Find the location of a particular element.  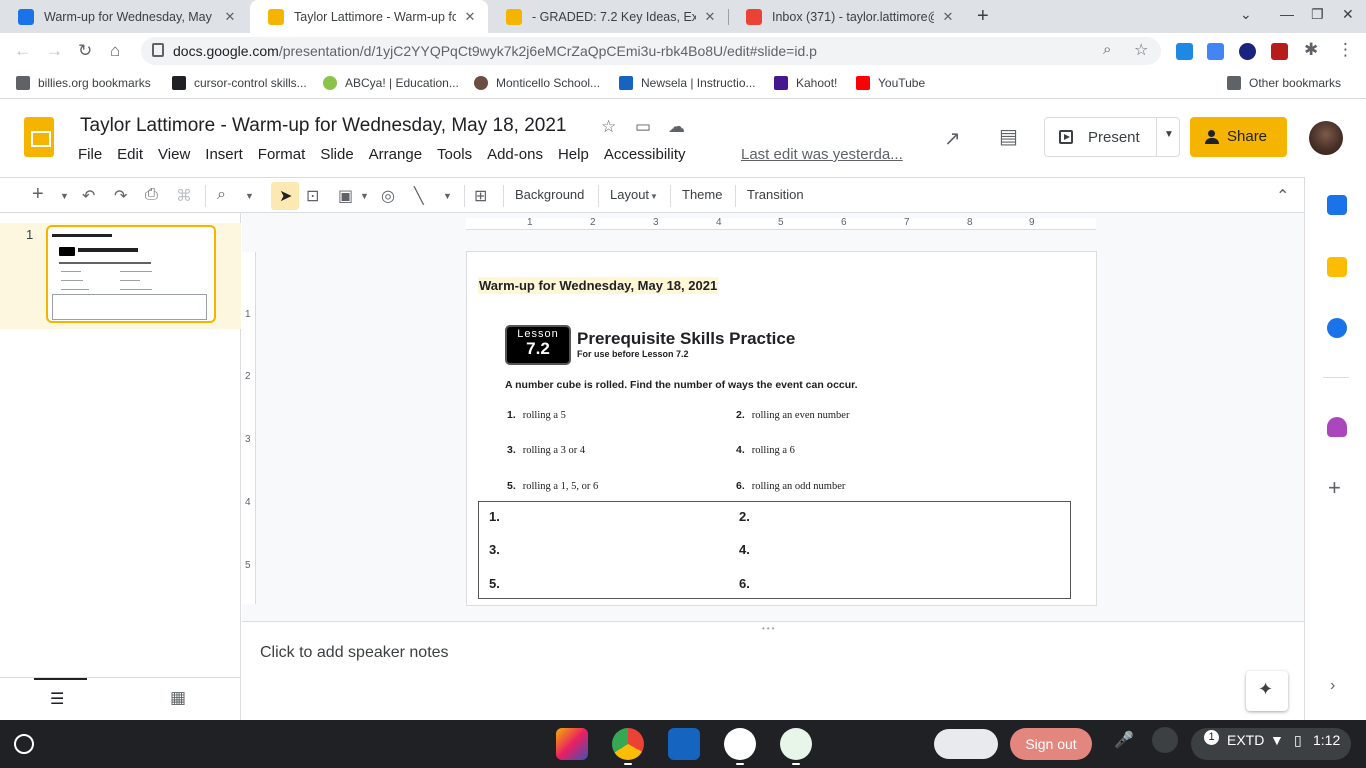

undo-icon: ↶ is located at coordinates (88, 196).